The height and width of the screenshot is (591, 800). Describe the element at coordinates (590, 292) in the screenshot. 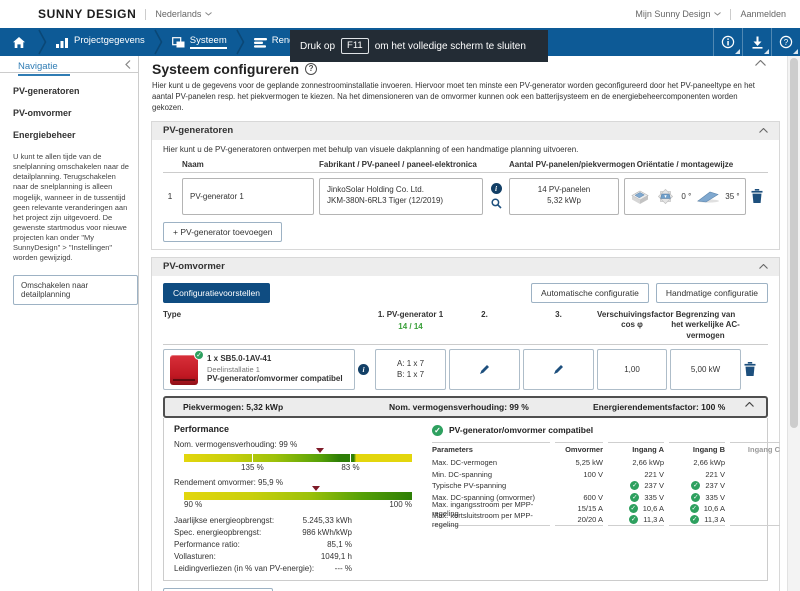

I see `automatic-configuration-button: Automatische configuratie` at that location.